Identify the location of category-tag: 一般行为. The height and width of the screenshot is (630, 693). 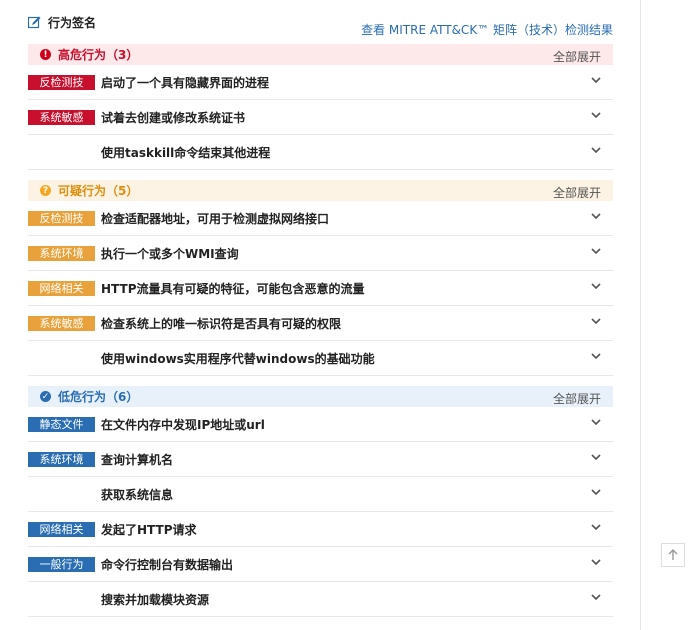
(61, 564).